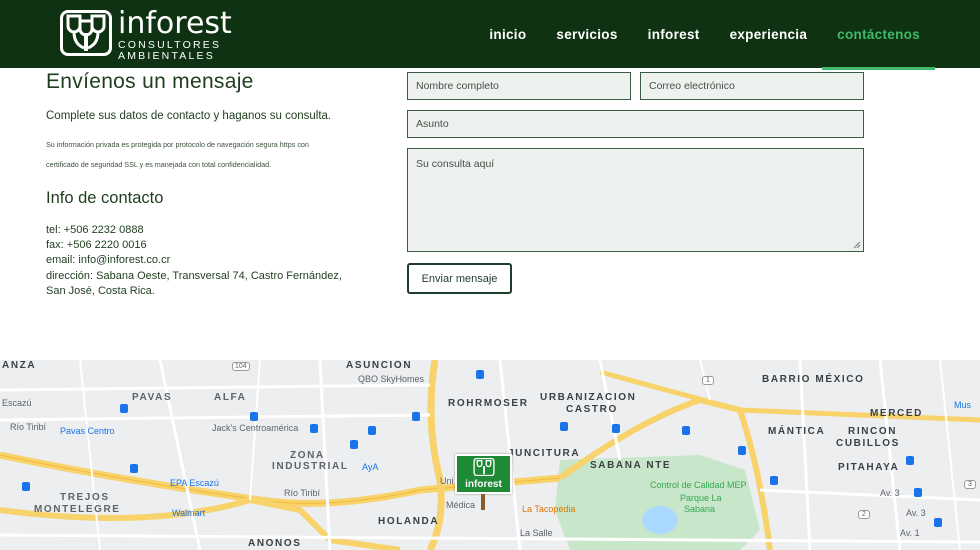  I want to click on map-label-trejos: TREJOS, so click(85, 497).